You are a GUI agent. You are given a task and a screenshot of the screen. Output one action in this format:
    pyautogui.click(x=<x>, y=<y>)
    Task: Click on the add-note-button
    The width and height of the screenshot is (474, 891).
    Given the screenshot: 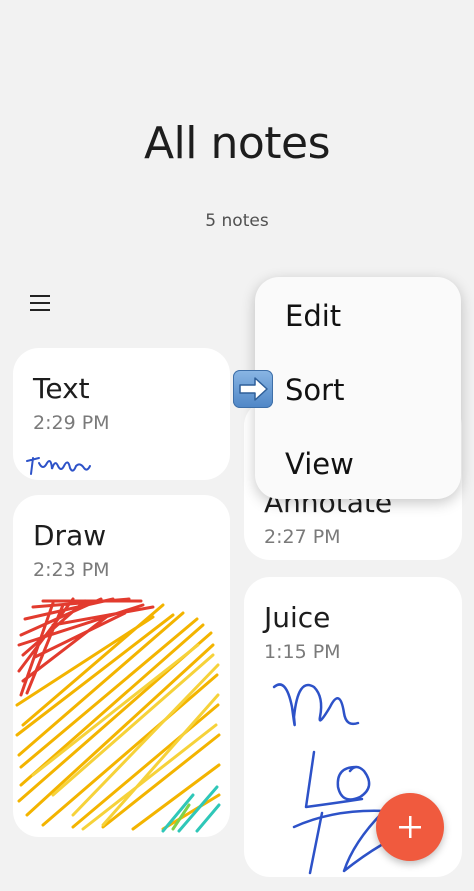 What is the action you would take?
    pyautogui.click(x=410, y=827)
    